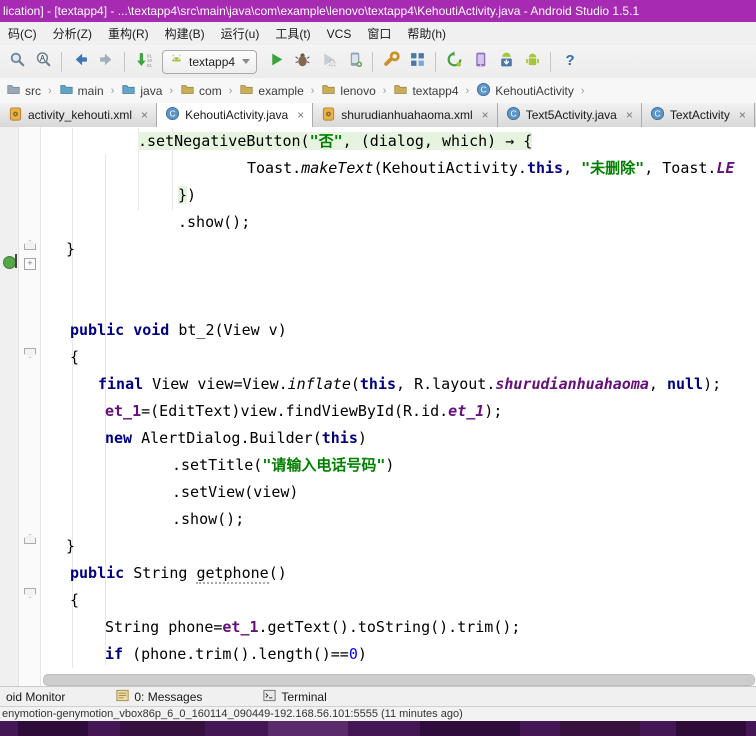  What do you see at coordinates (339, 438) in the screenshot?
I see `code-token: this` at bounding box center [339, 438].